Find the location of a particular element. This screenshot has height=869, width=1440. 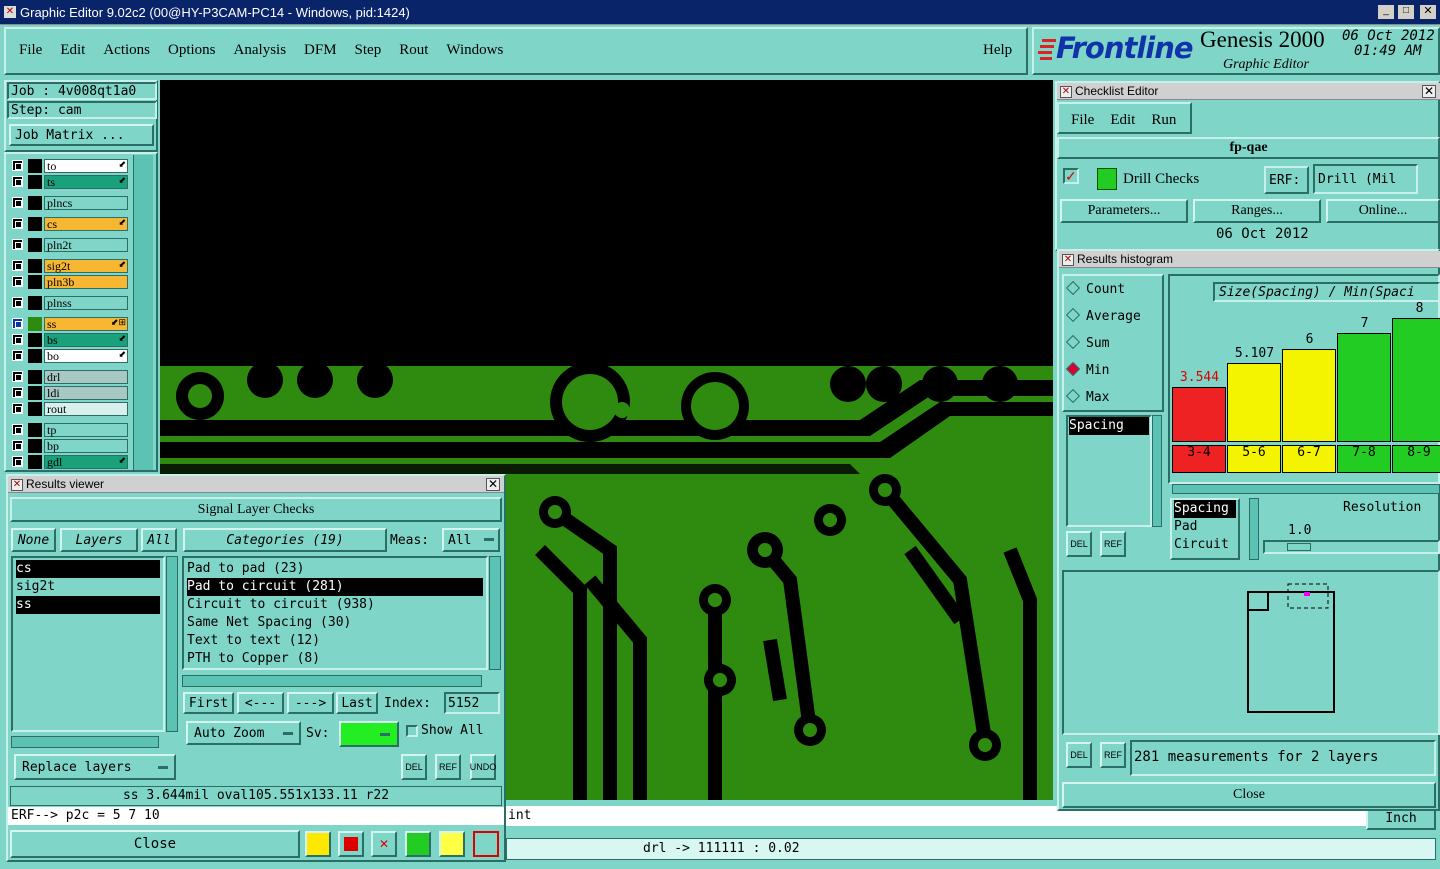

ref-button: REF is located at coordinates (448, 767).